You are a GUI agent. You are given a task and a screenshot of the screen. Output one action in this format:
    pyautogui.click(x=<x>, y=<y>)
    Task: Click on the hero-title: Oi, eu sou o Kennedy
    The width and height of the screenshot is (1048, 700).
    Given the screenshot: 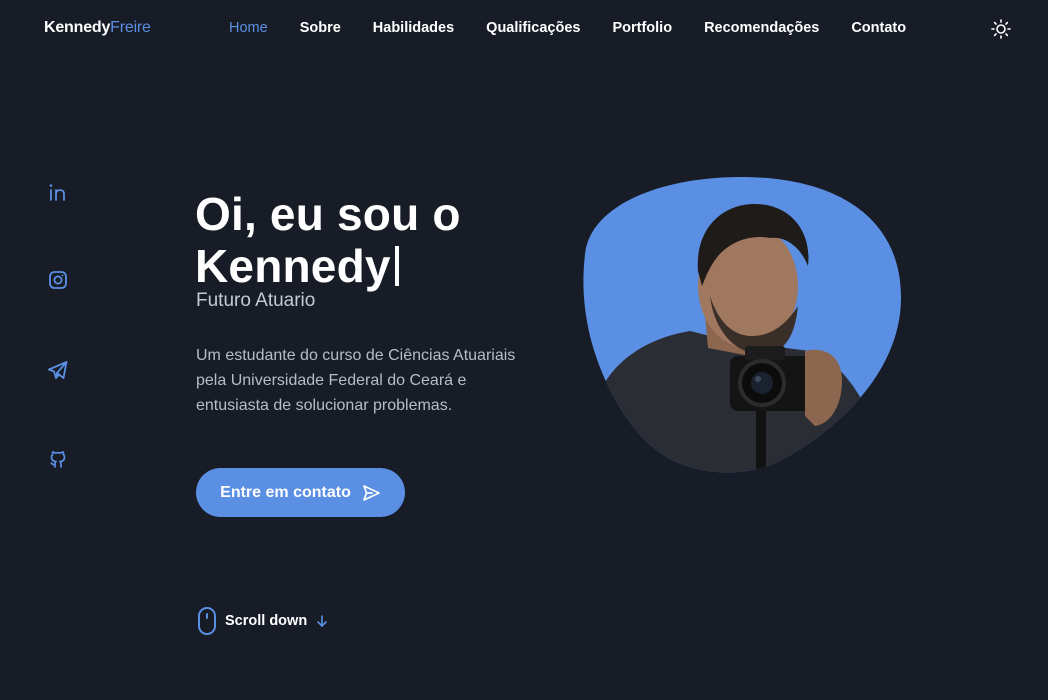 What is the action you would take?
    pyautogui.click(x=365, y=240)
    